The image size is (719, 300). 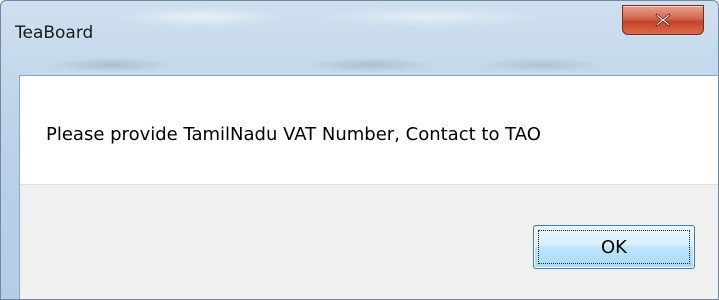 I want to click on ok-button-label: OK, so click(x=614, y=247).